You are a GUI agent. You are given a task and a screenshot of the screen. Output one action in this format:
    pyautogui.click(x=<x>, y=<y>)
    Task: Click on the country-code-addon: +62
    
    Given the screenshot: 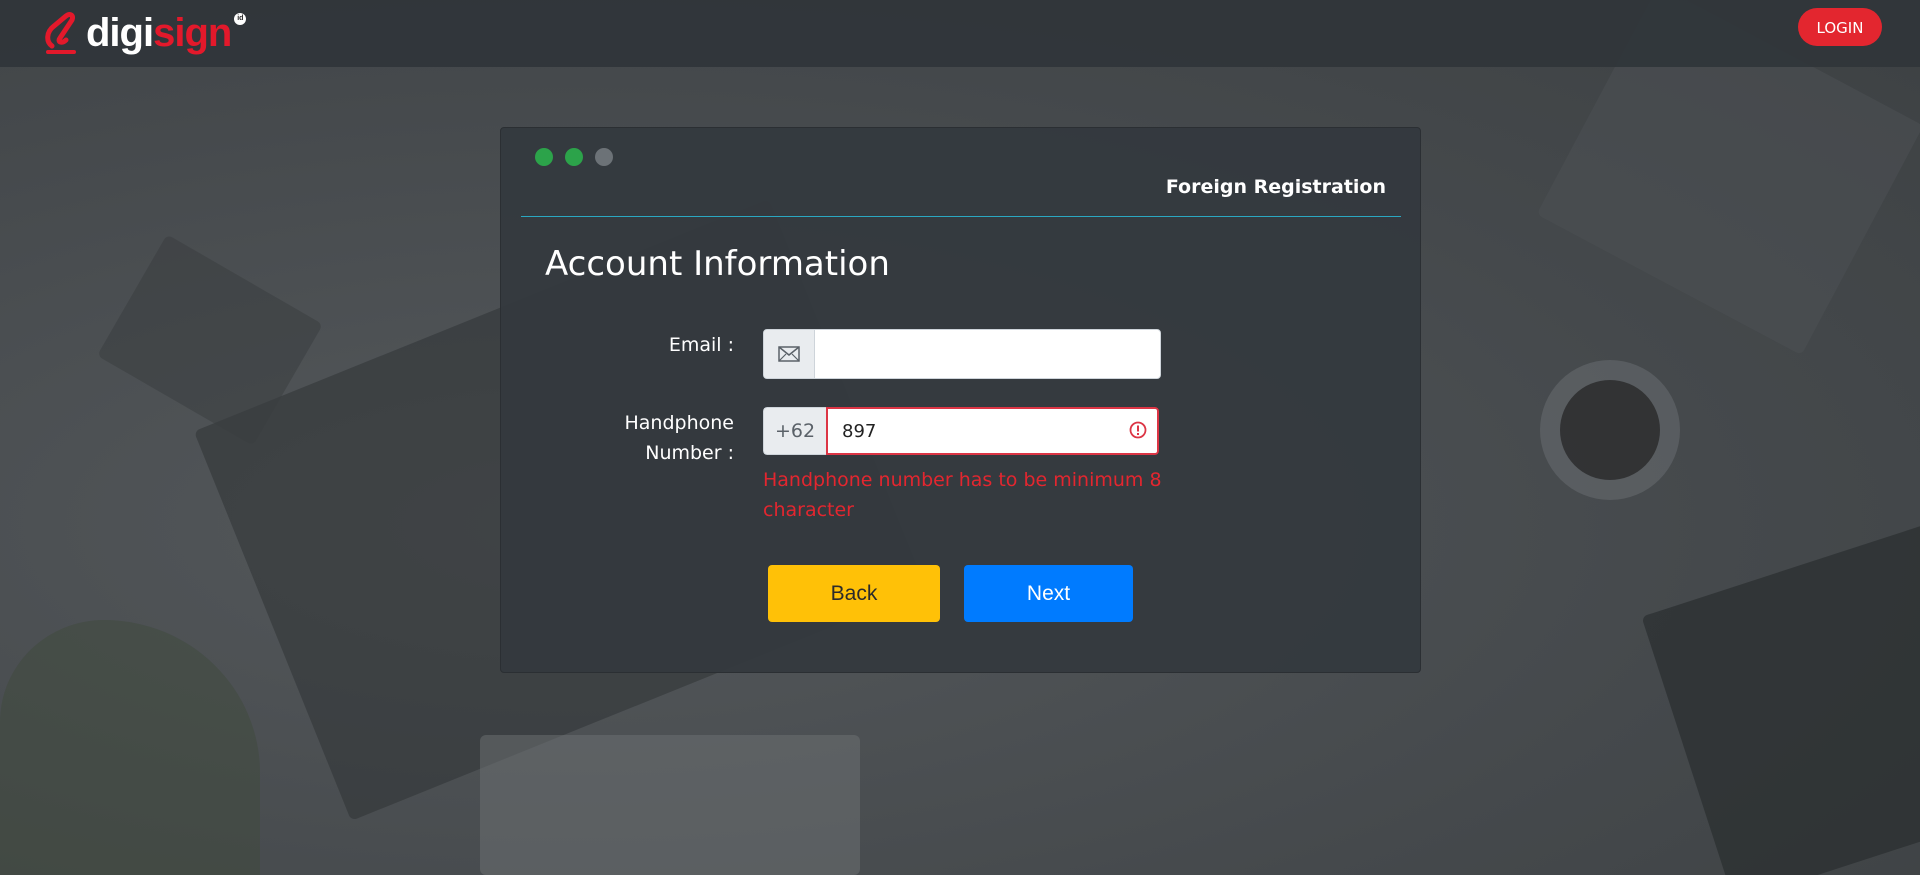 What is the action you would take?
    pyautogui.click(x=794, y=431)
    